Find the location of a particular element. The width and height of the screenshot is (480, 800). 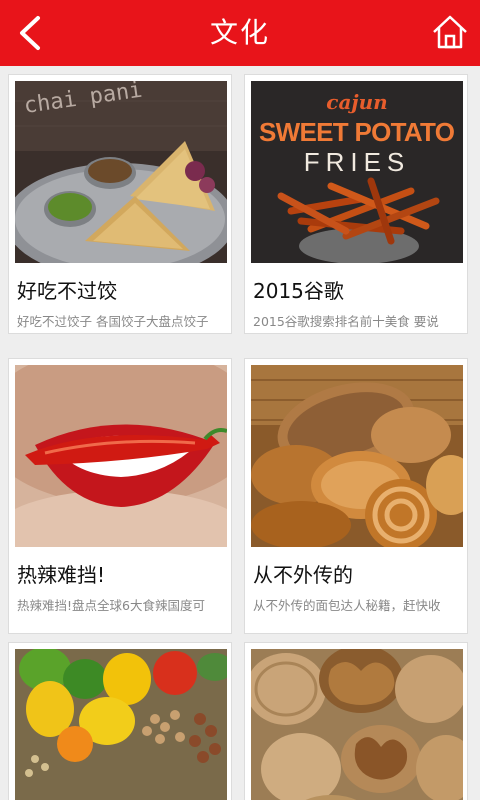

article-image: chai pani is located at coordinates (121, 172).